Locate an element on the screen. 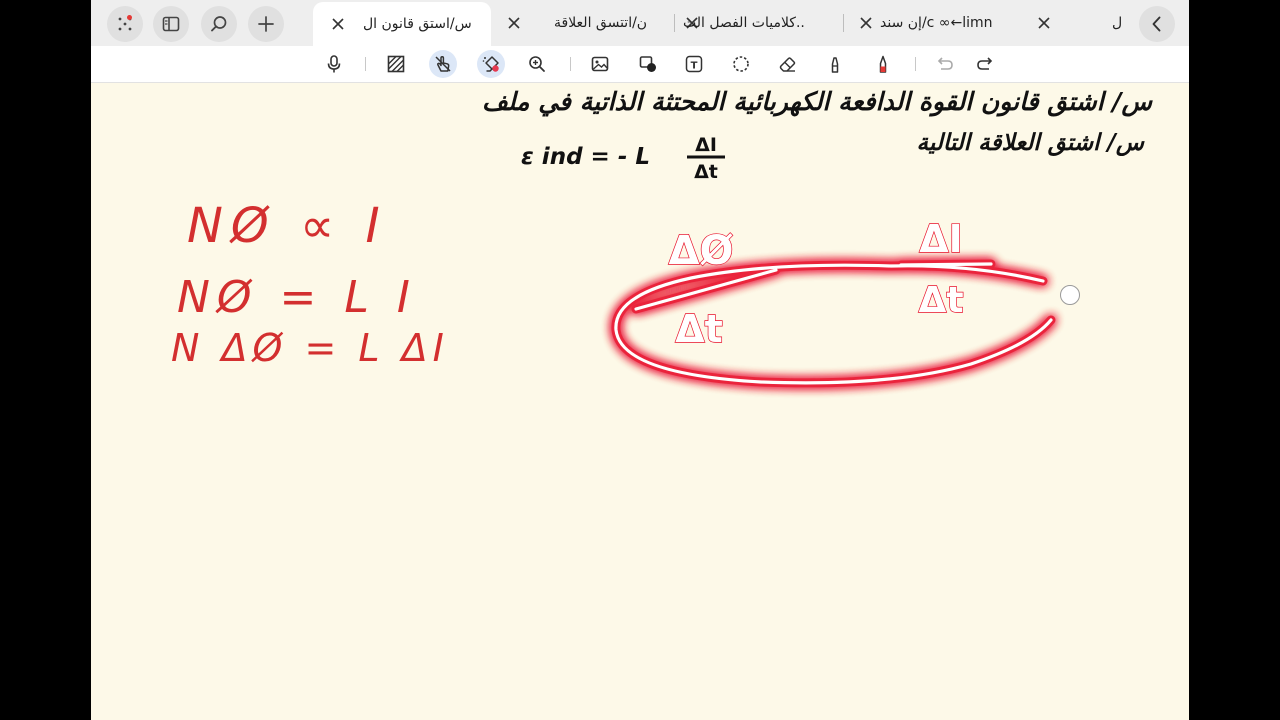 This screenshot has height=720, width=1280. search-button is located at coordinates (219, 24).